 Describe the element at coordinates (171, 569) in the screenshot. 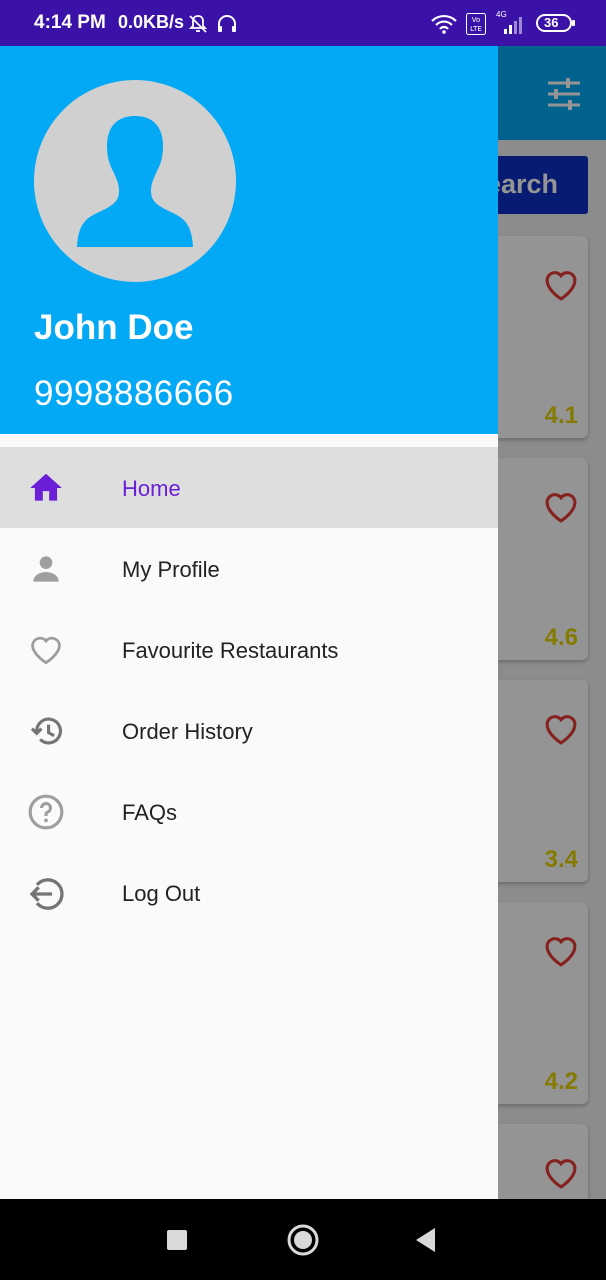

I see `menu-item-label: My Profile` at that location.